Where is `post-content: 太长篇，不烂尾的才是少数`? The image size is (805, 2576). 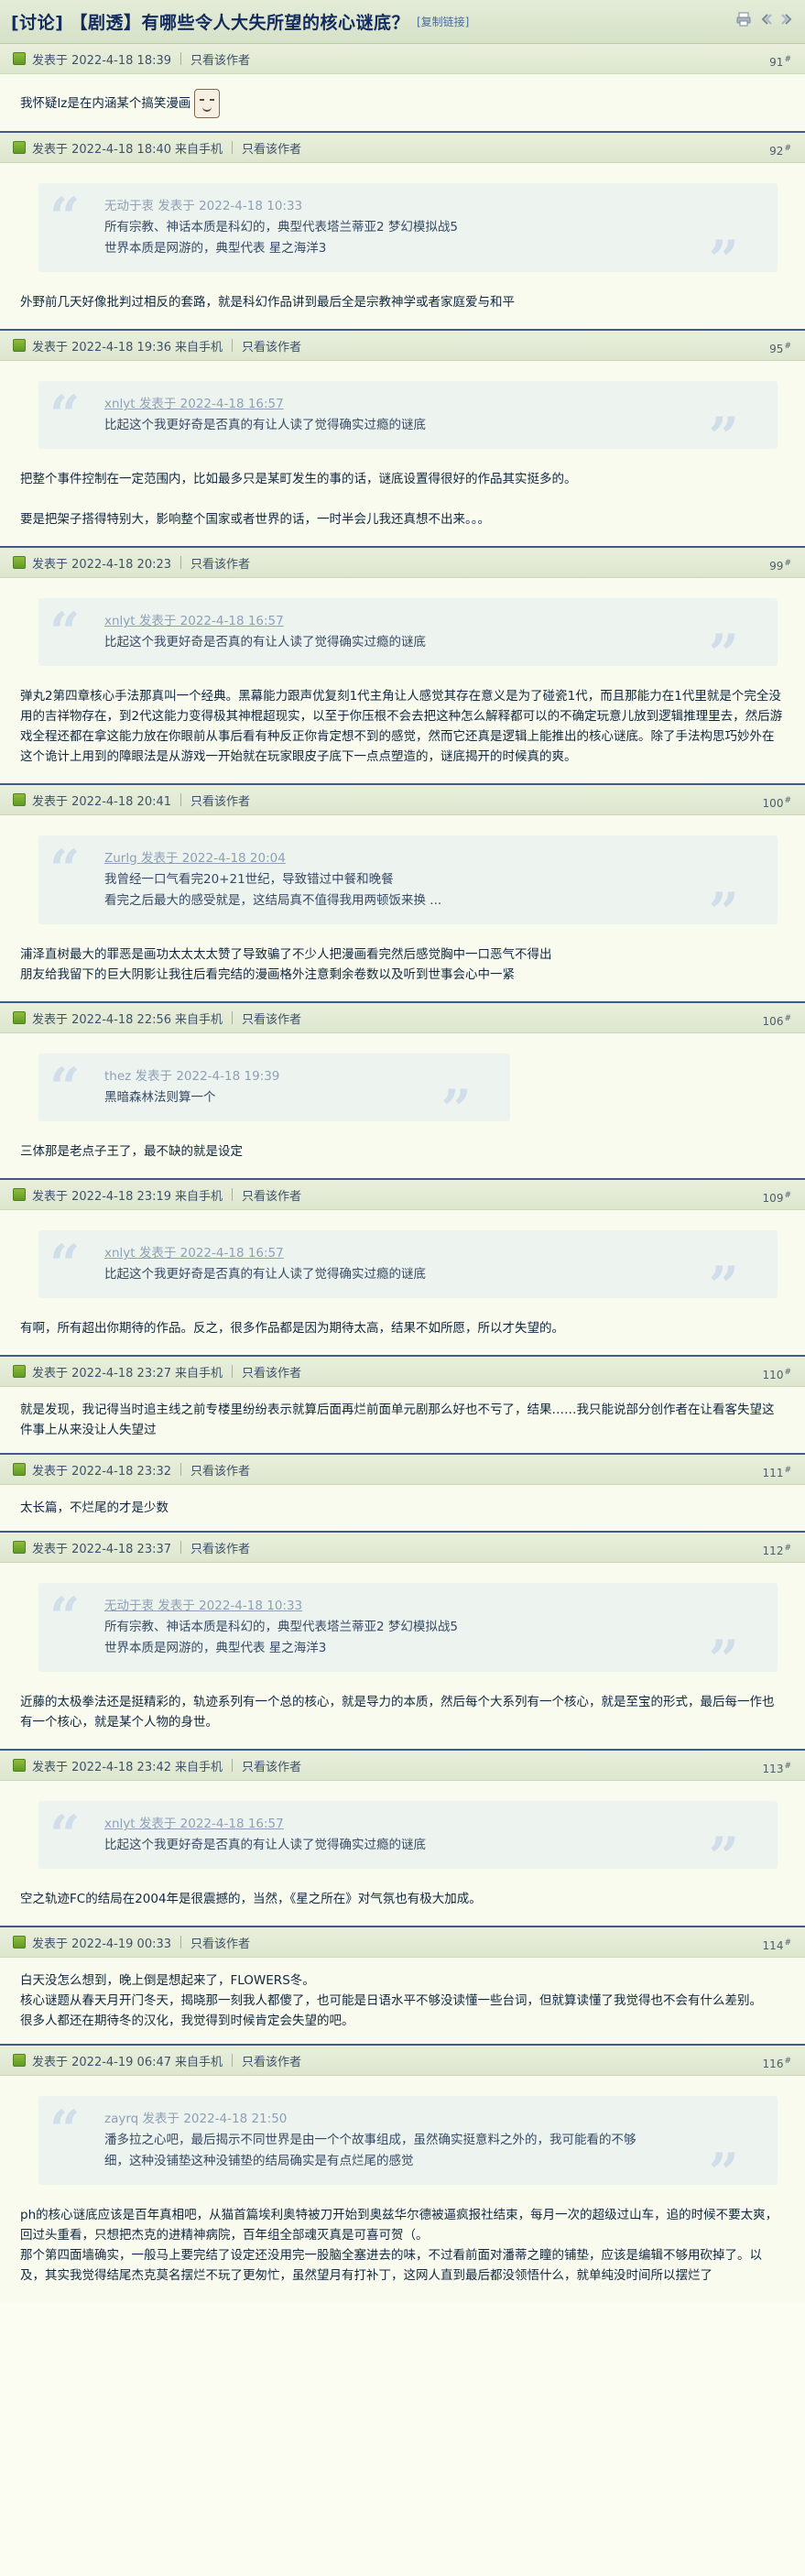 post-content: 太长篇，不烂尾的才是少数 is located at coordinates (402, 1508).